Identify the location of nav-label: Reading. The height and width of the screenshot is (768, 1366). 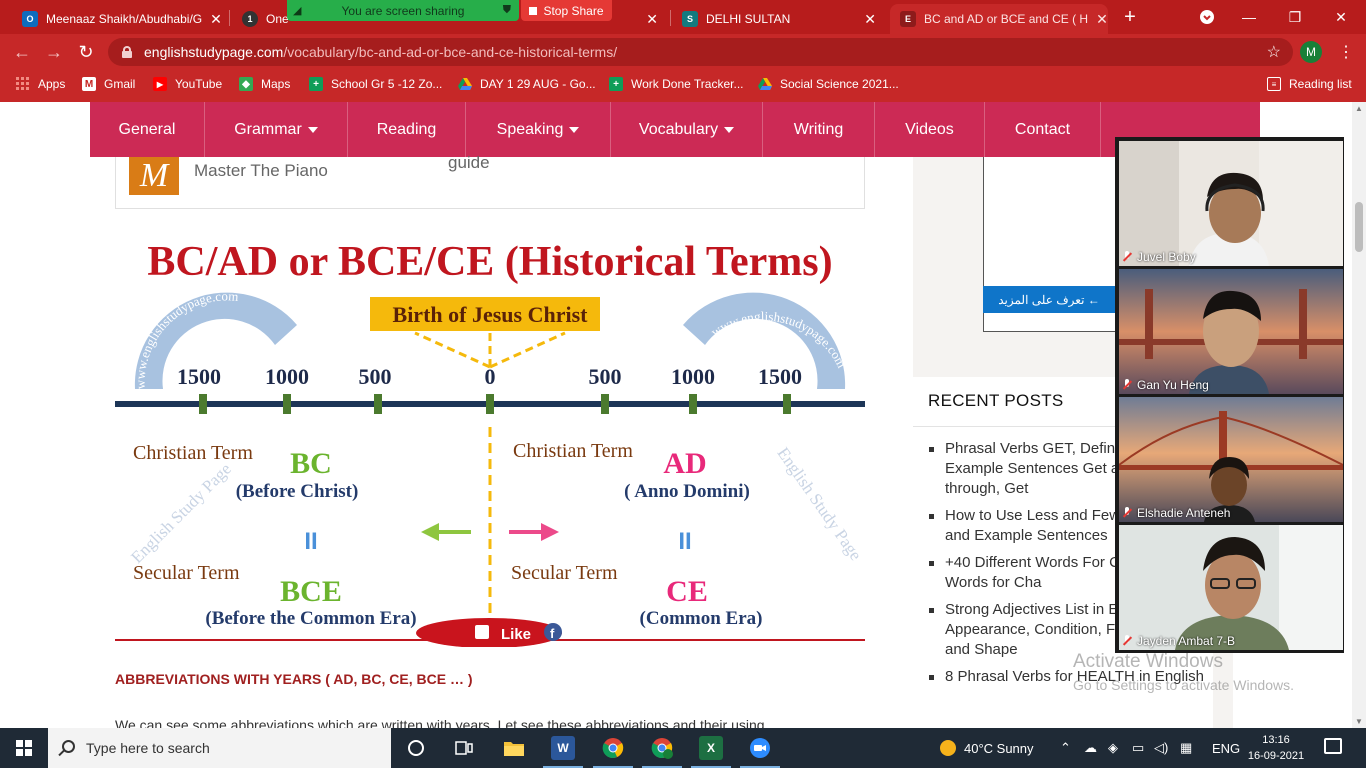
(406, 129).